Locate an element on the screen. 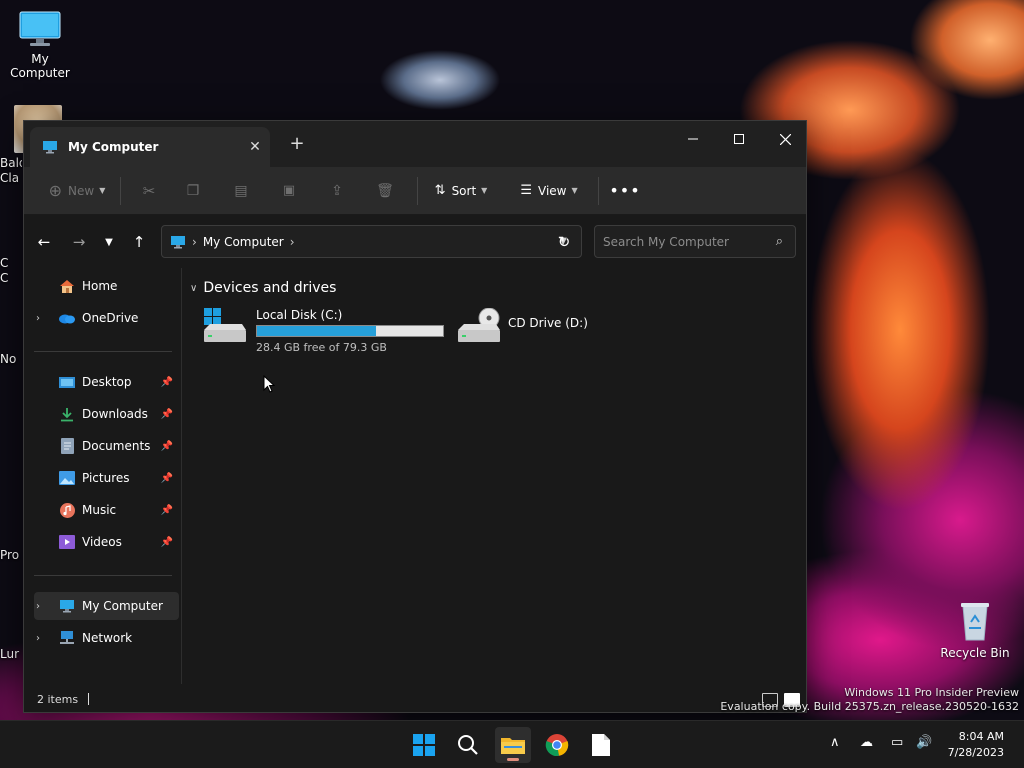 Image resolution: width=1024 pixels, height=768 pixels. delete-button: 🗑 is located at coordinates (385, 191).